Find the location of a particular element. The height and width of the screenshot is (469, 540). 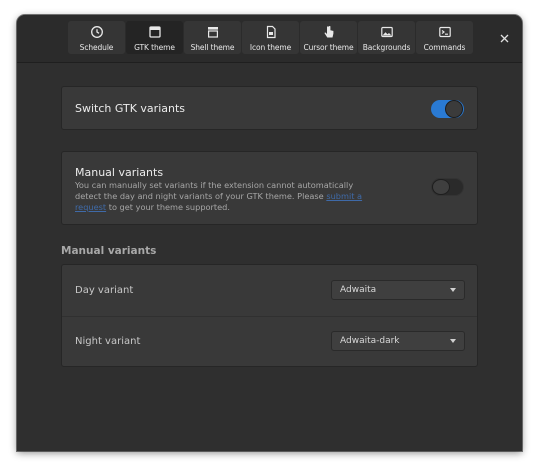

manual-variants-toggle is located at coordinates (447, 187).